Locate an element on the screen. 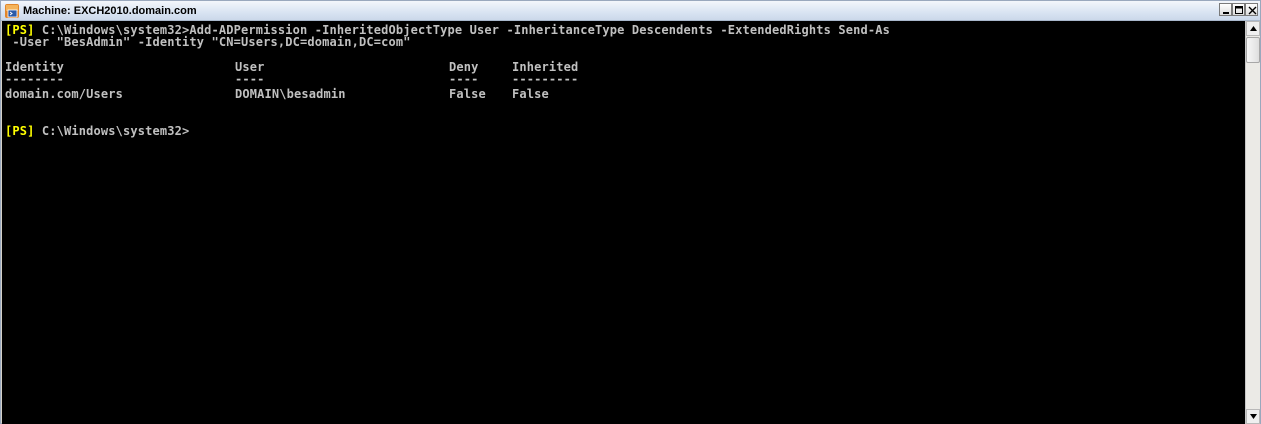  prompt-line: [PS] C:\Windows\system32> is located at coordinates (97, 131).